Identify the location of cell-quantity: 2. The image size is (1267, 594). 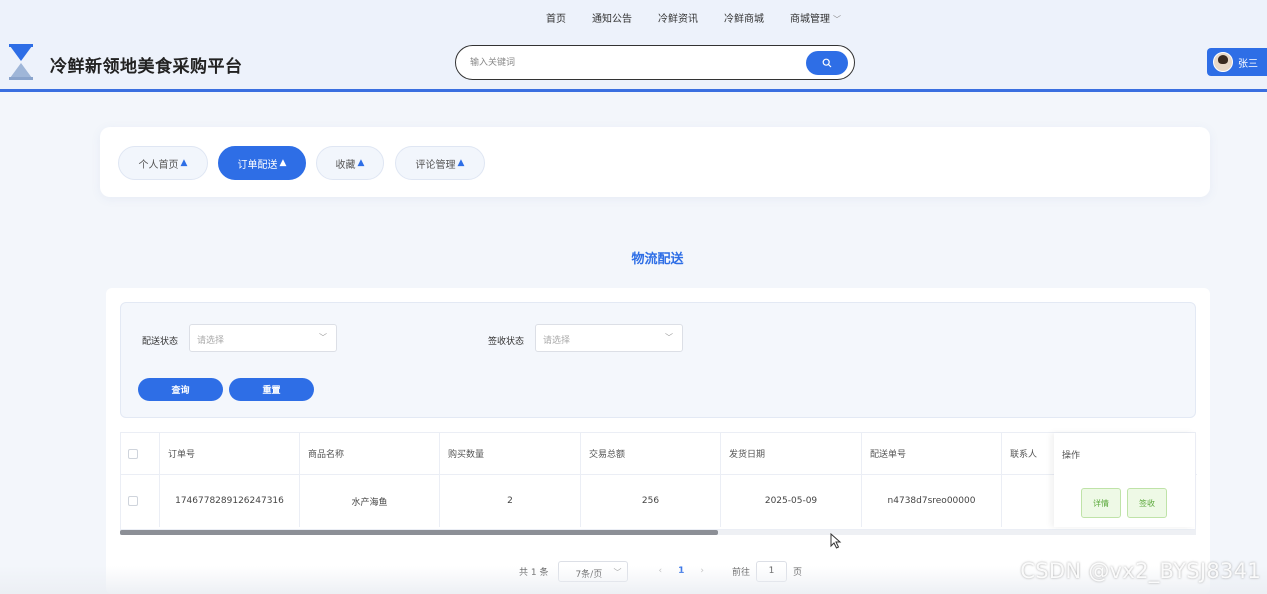
(510, 501).